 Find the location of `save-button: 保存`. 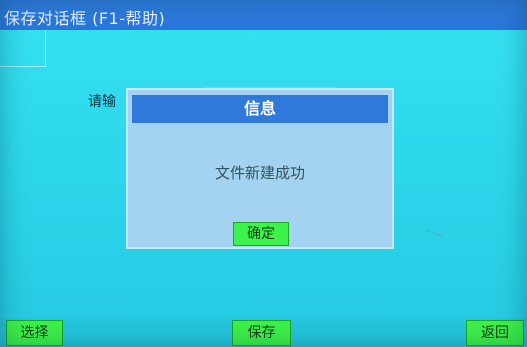

save-button: 保存 is located at coordinates (261, 333).